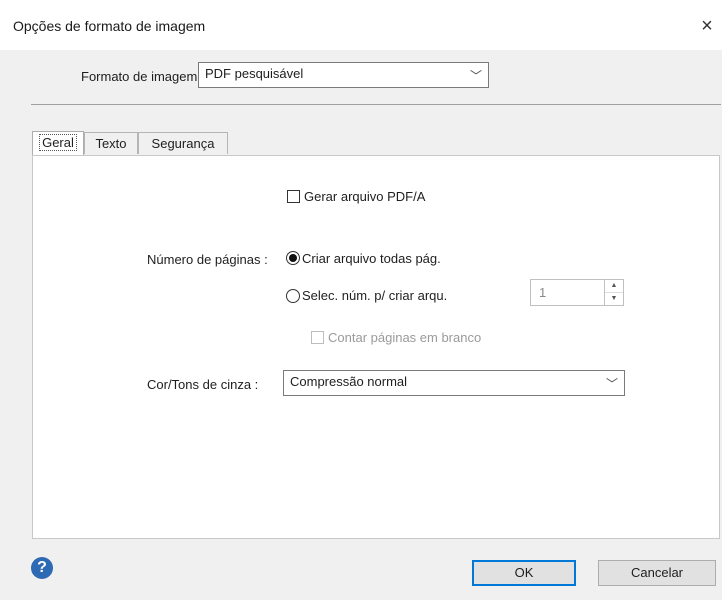  What do you see at coordinates (293, 258) in the screenshot?
I see `radio-all-pages` at bounding box center [293, 258].